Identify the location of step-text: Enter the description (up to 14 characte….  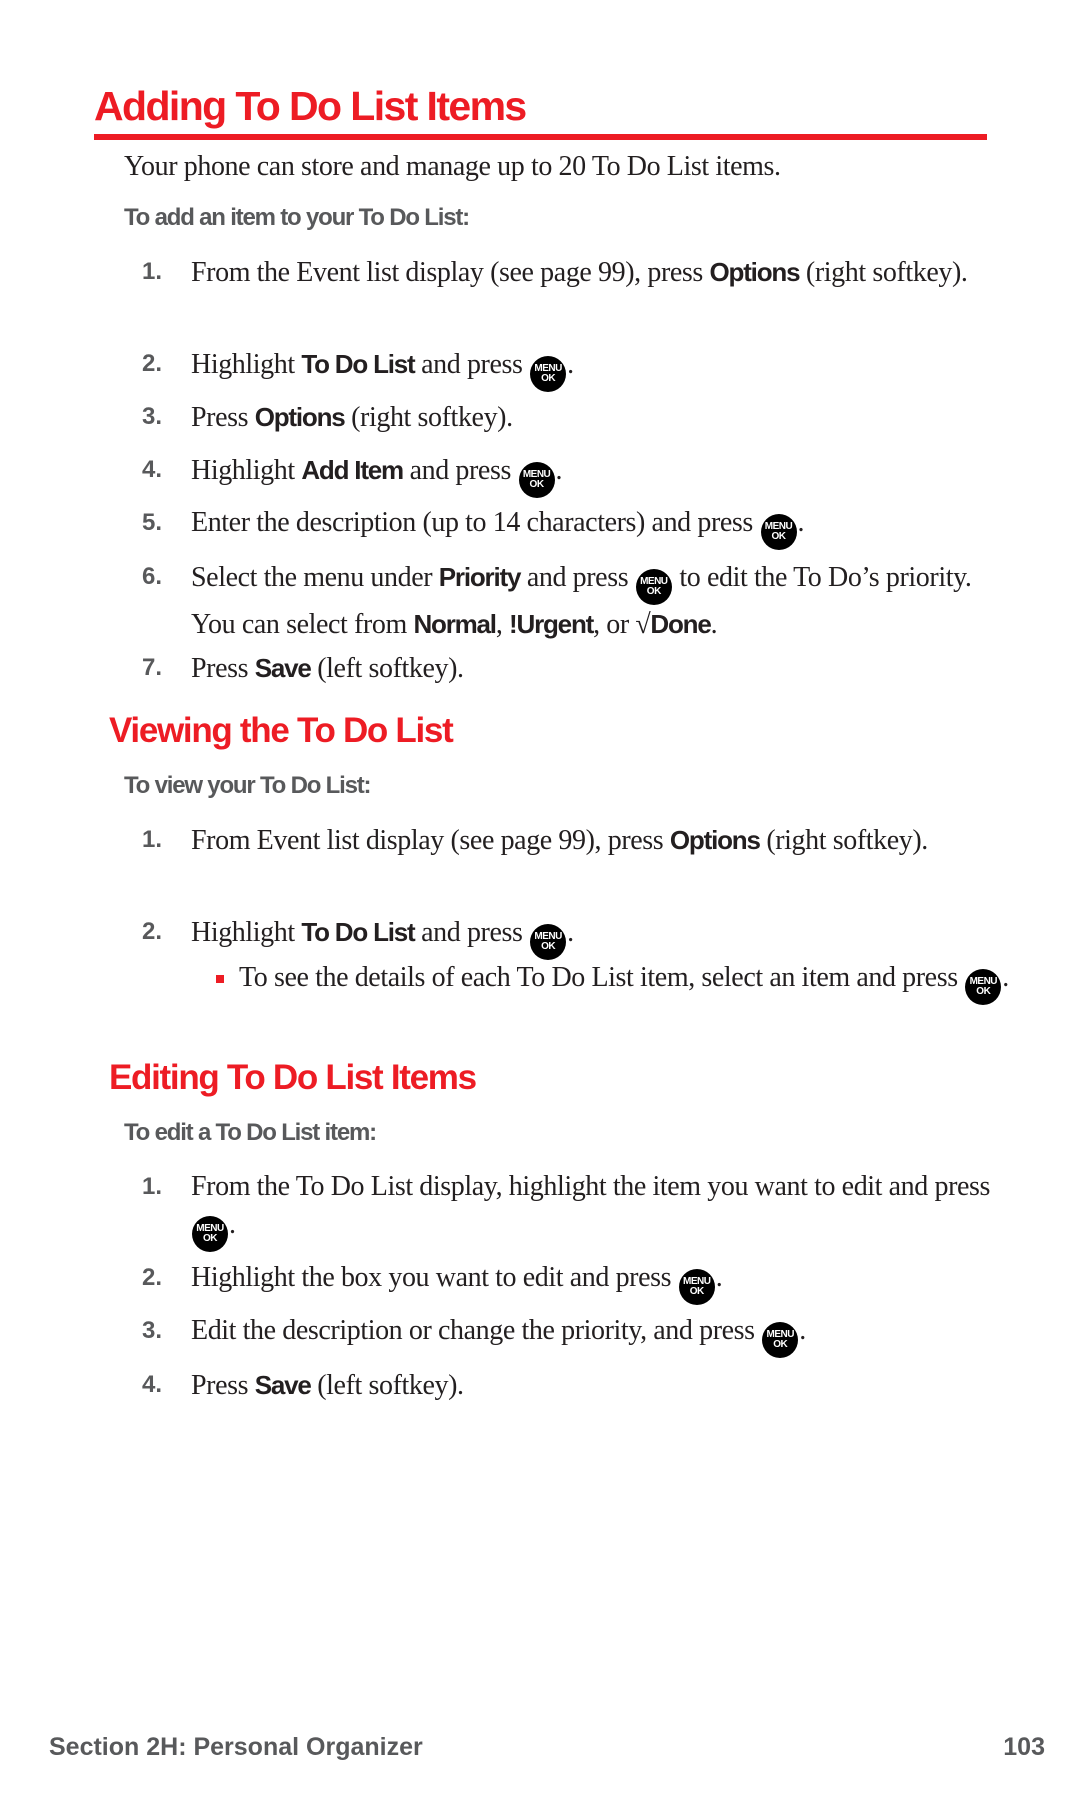
(601, 527).